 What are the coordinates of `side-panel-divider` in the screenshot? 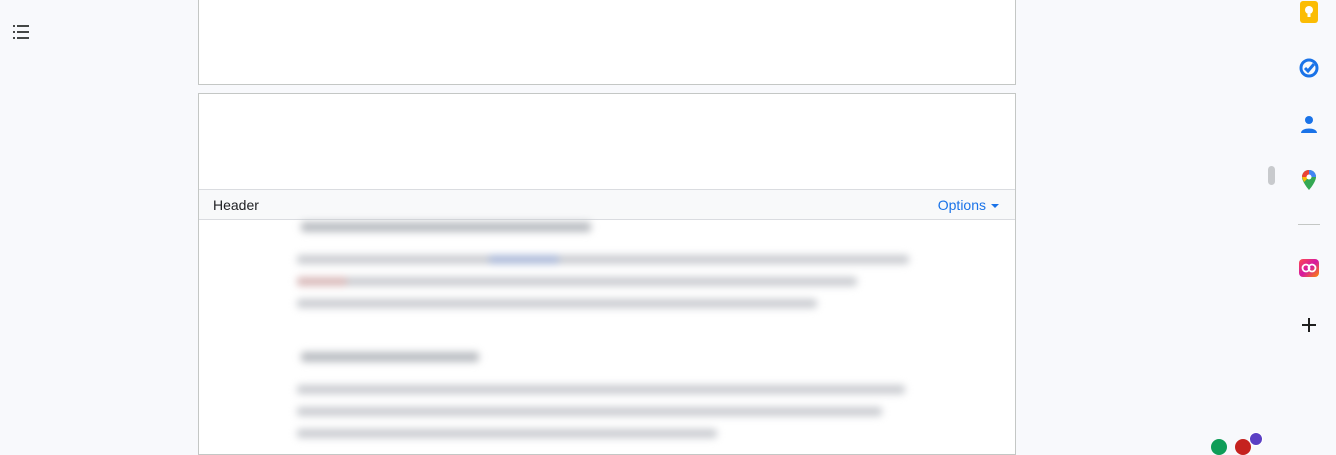 It's located at (1309, 224).